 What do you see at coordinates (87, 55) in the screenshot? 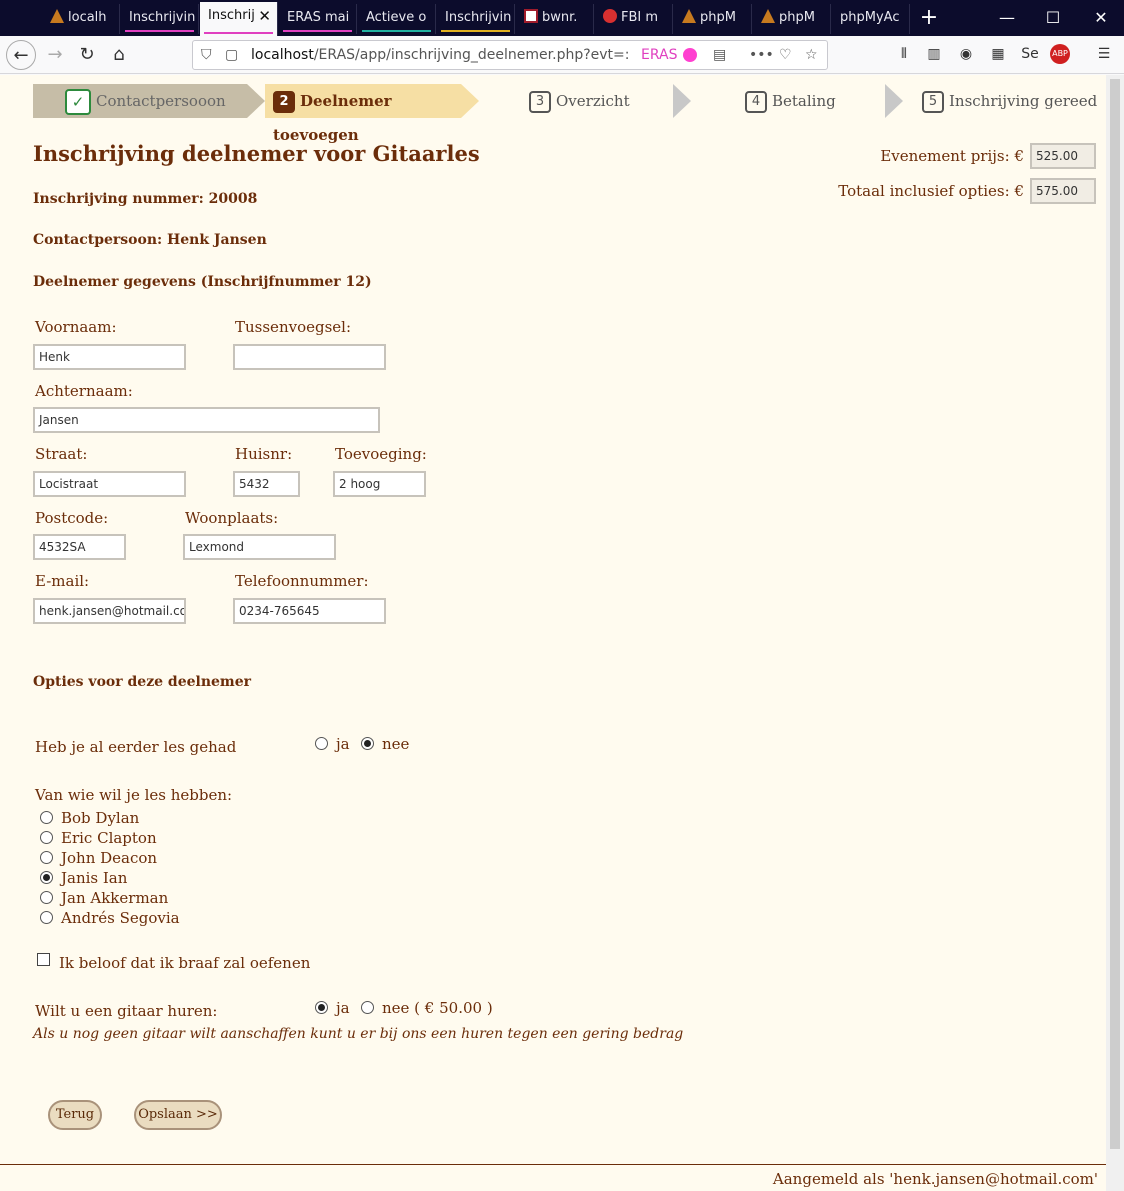
I see `reload-icon: ↻` at bounding box center [87, 55].